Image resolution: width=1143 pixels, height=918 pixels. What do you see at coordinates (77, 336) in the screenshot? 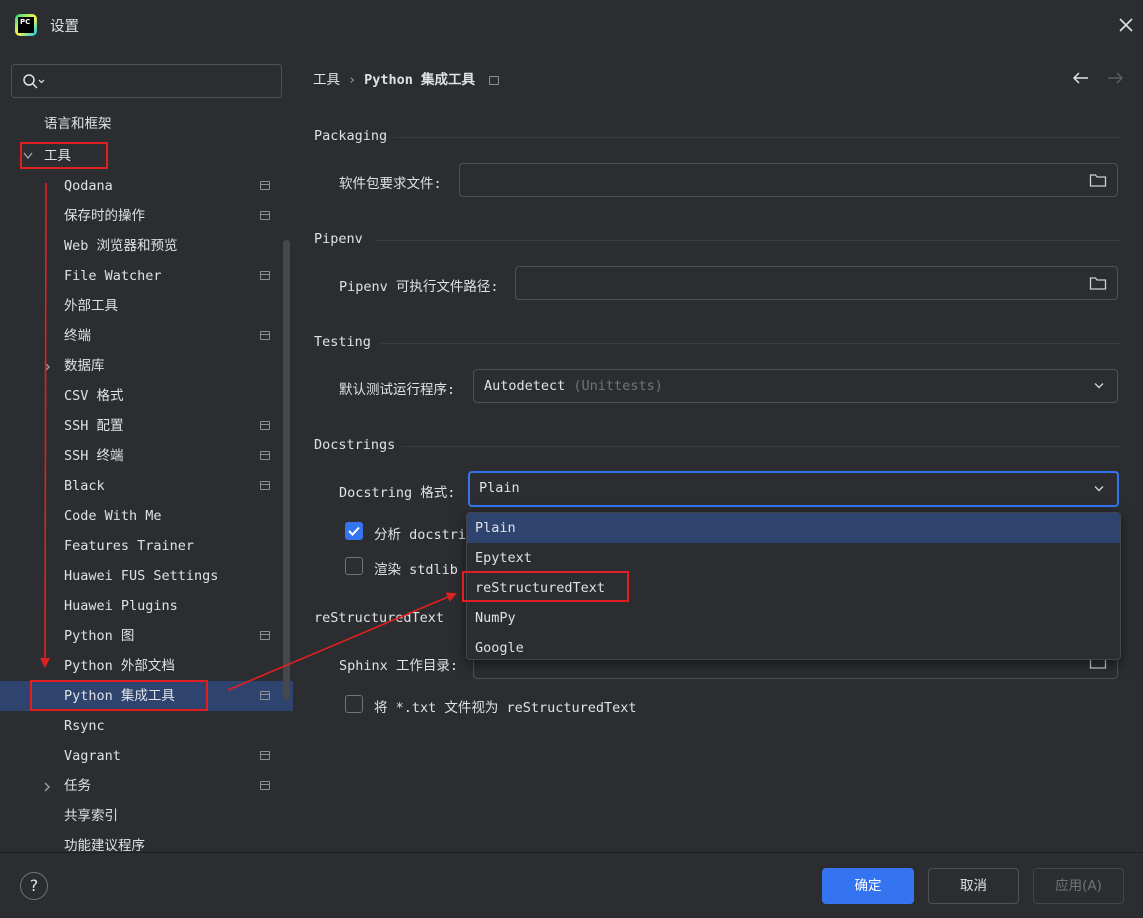
I see `sidebar-item-label: 终端` at bounding box center [77, 336].